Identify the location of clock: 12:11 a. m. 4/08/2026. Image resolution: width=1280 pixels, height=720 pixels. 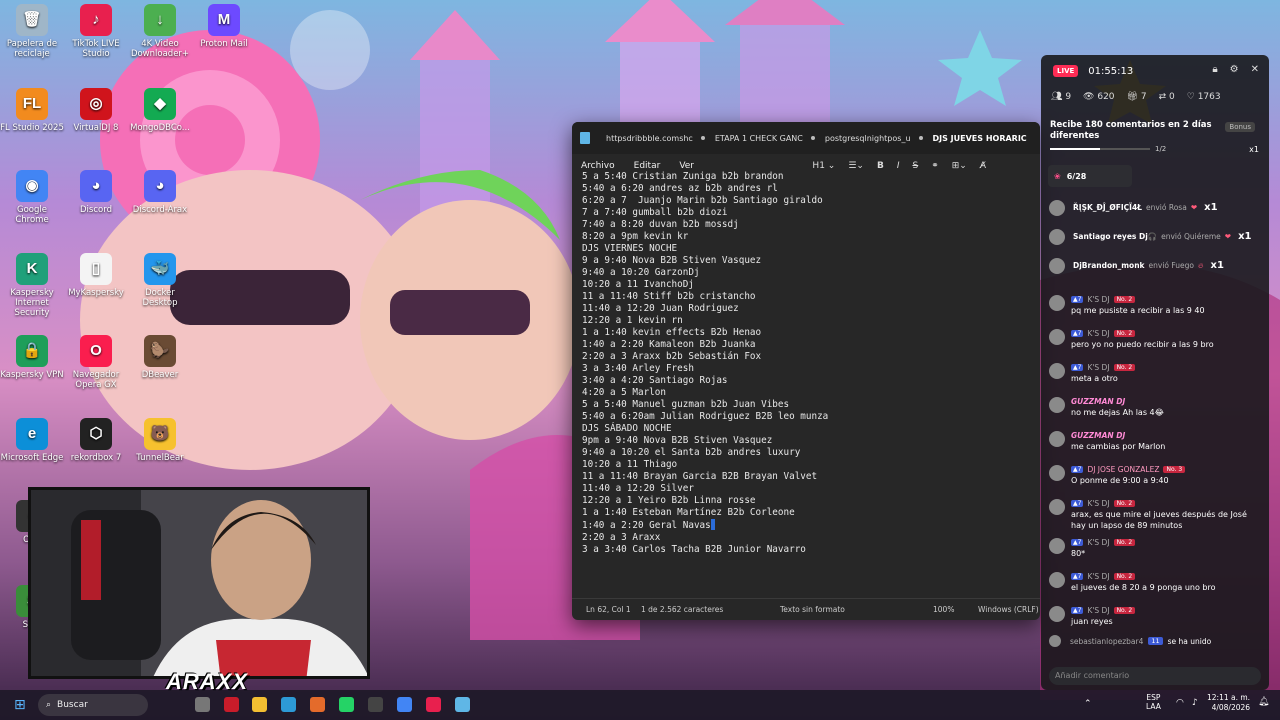
(1228, 703).